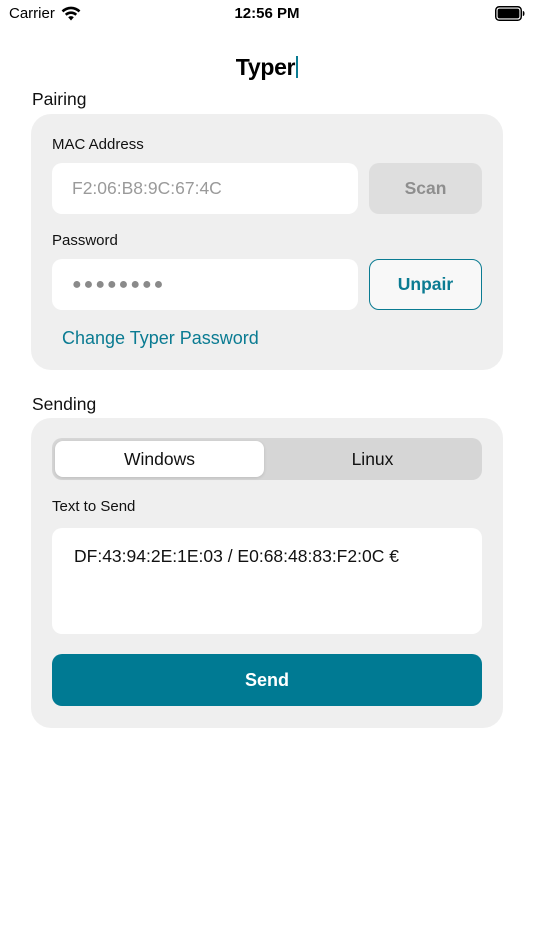  I want to click on sending-heading: Sending, so click(64, 404).